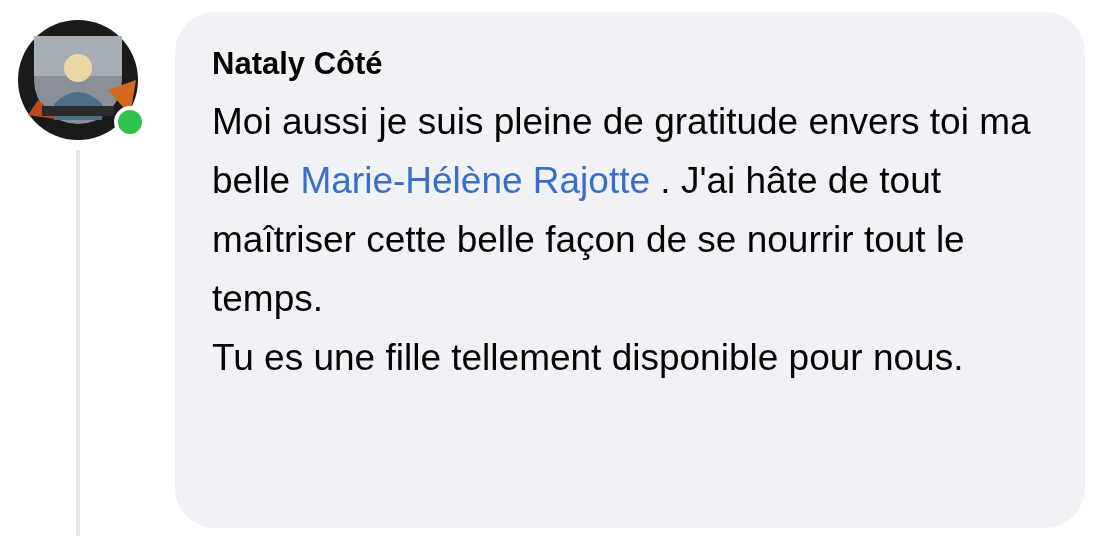  What do you see at coordinates (588, 358) in the screenshot?
I see `comment-text: Tu es une fille tellement disponible pour nous.` at bounding box center [588, 358].